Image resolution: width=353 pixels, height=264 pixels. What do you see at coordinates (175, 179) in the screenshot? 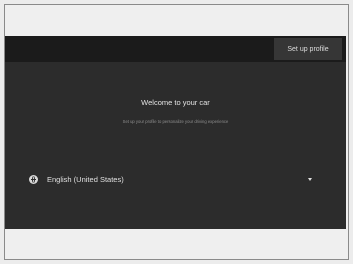
I see `language-selector: English (United States)` at bounding box center [175, 179].